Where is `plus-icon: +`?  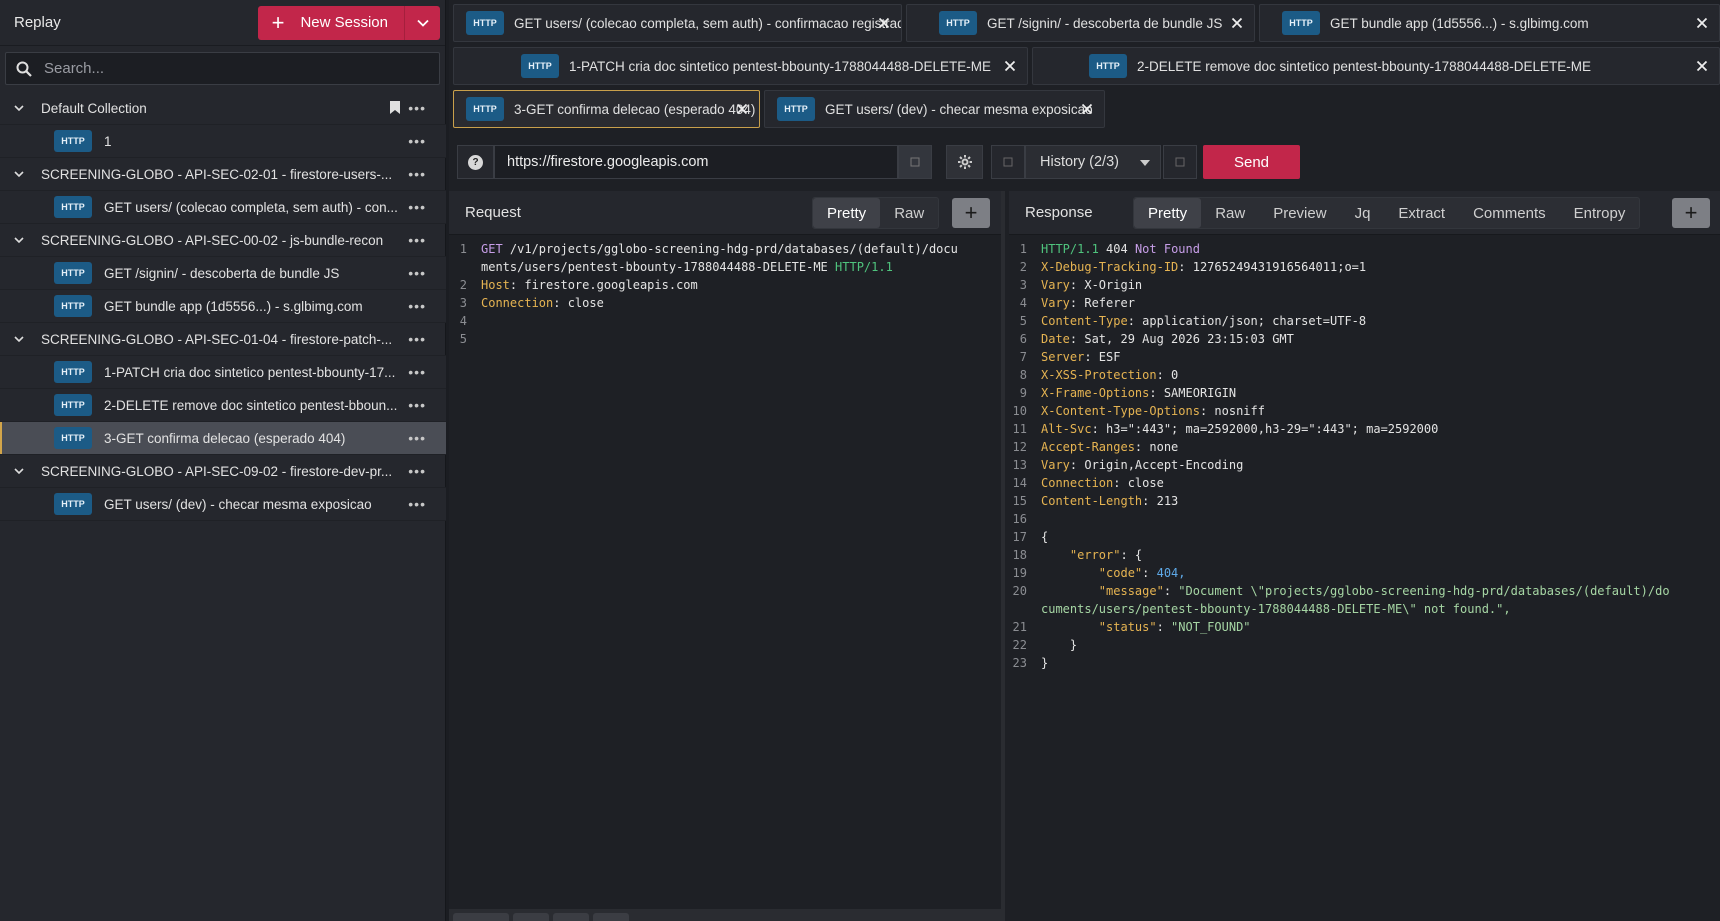
plus-icon: + is located at coordinates (1691, 212).